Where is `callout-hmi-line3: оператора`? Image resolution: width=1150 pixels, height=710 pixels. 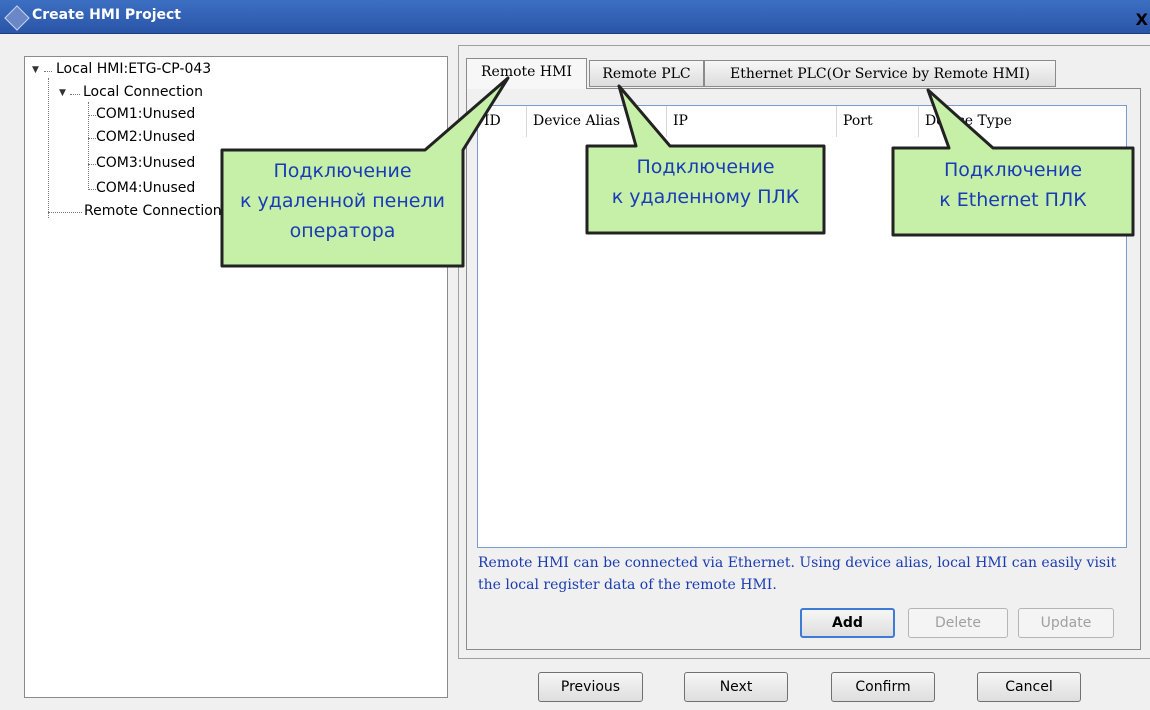 callout-hmi-line3: оператора is located at coordinates (342, 231).